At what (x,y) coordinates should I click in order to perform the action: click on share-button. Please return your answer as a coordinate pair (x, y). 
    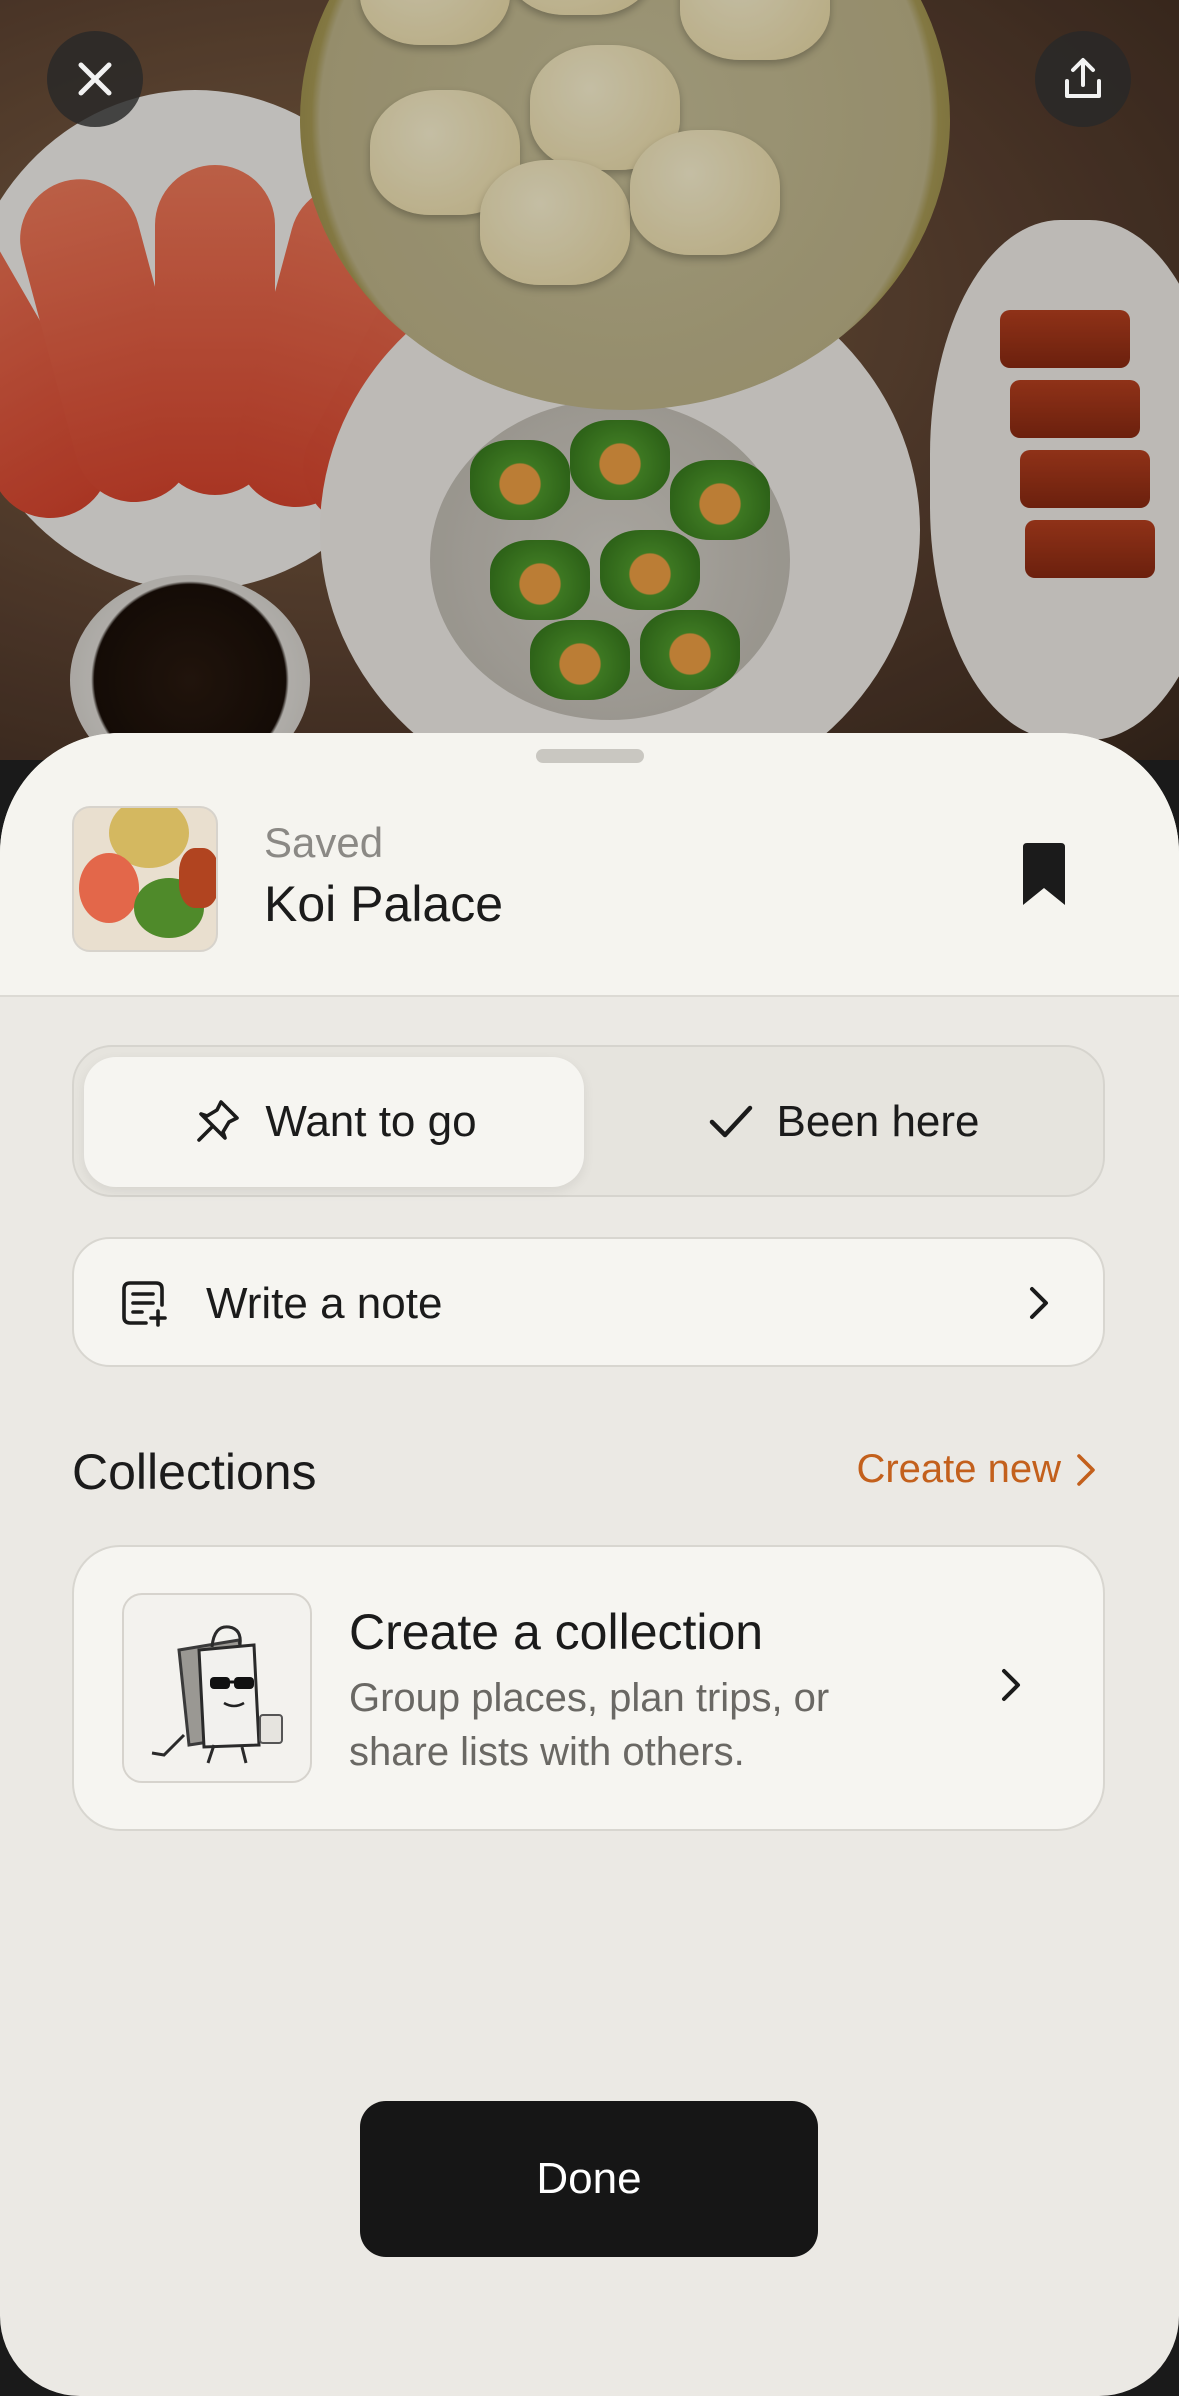
    Looking at the image, I should click on (1083, 79).